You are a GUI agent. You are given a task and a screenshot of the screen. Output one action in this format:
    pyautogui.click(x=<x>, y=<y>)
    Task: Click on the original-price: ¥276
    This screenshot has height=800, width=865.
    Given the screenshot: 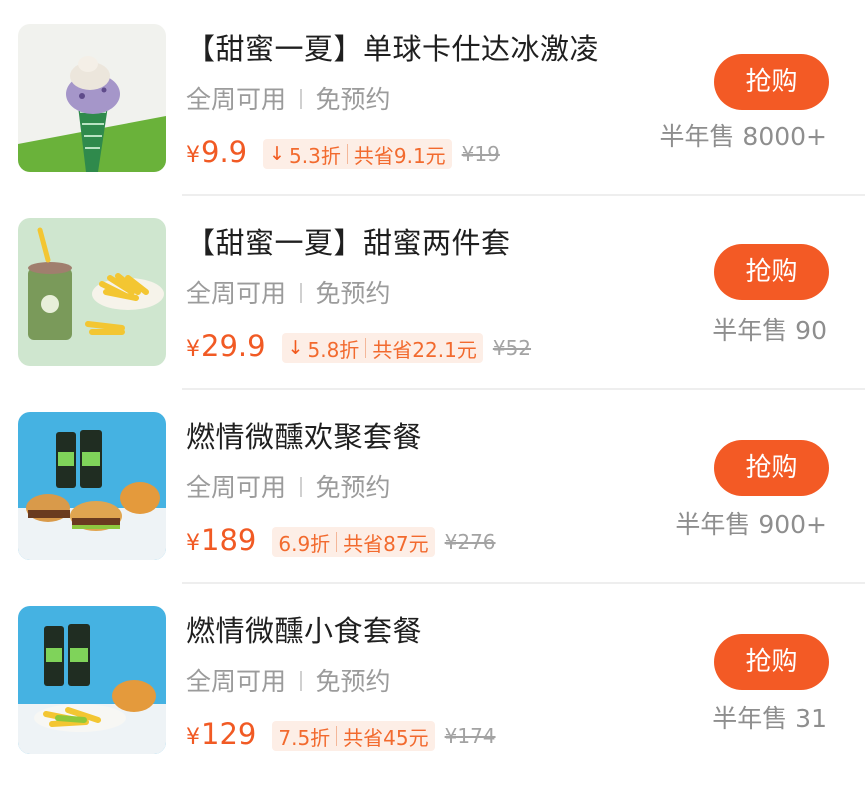 What is the action you would take?
    pyautogui.click(x=470, y=542)
    